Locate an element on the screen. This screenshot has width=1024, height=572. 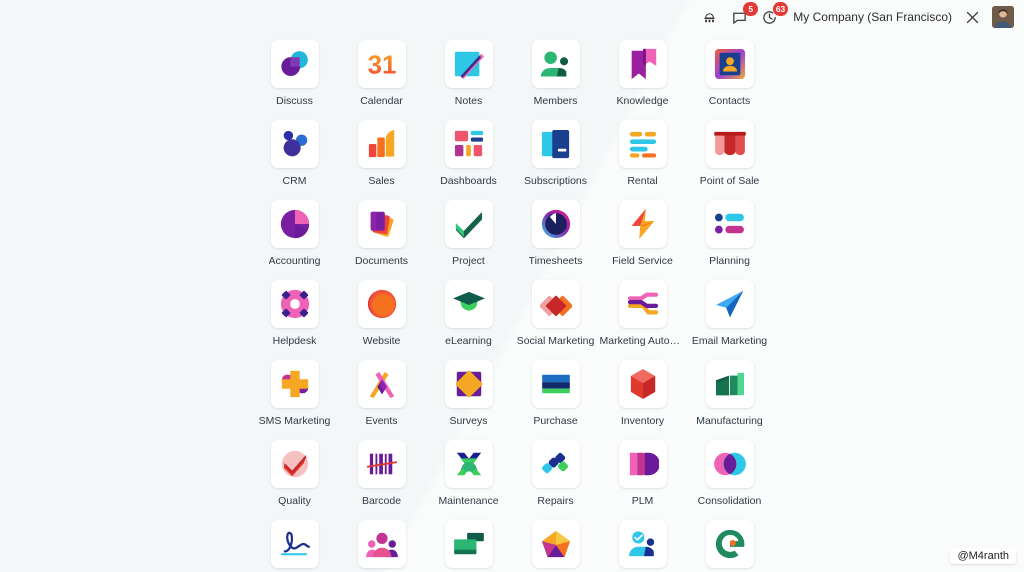
app-label: Calendar is located at coordinates (381, 101).